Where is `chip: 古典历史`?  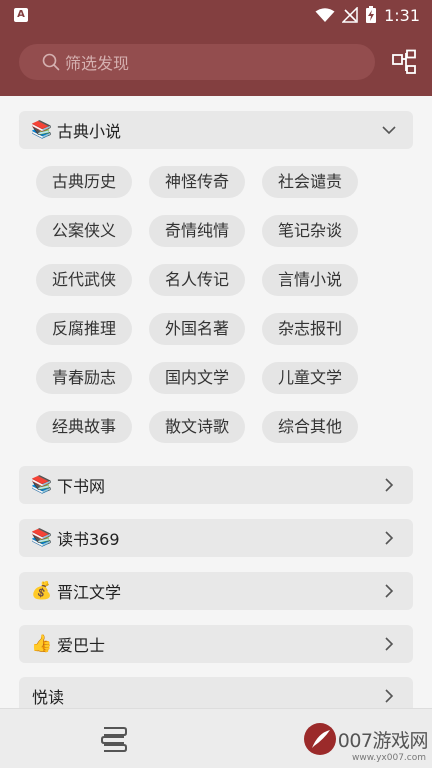
chip: 古典历史 is located at coordinates (84, 182).